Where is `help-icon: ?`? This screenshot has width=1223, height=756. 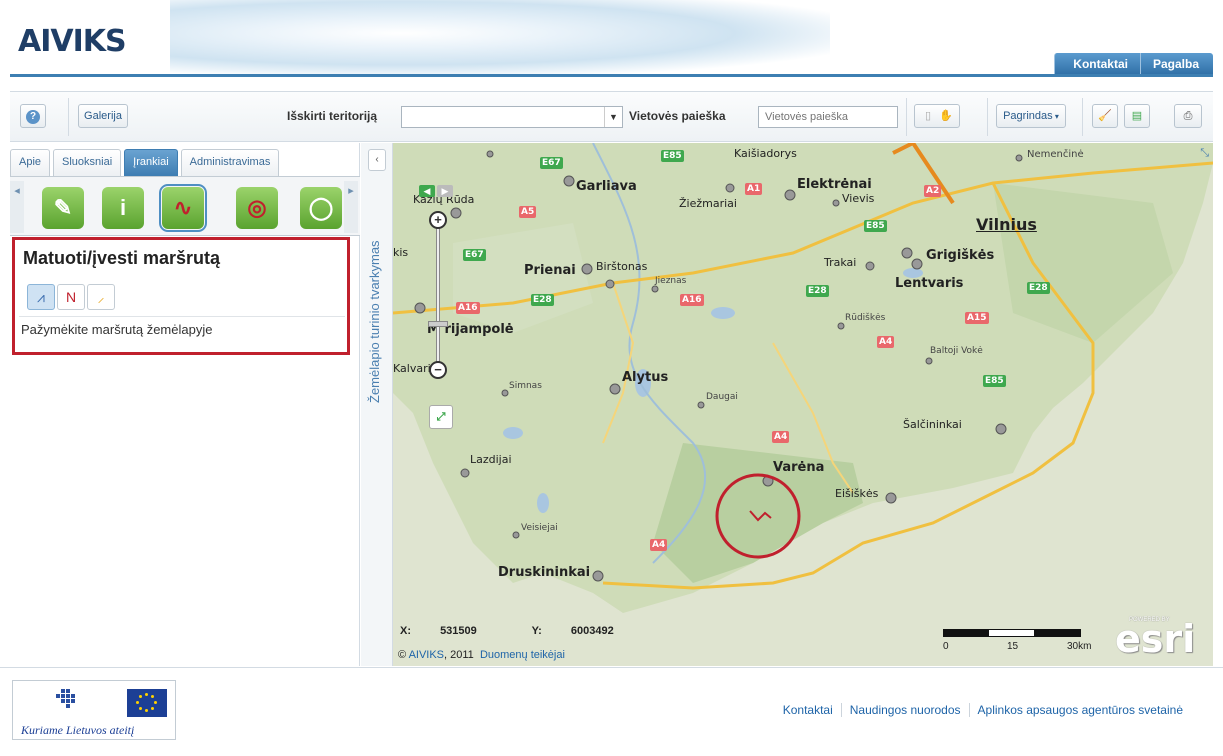 help-icon: ? is located at coordinates (33, 117).